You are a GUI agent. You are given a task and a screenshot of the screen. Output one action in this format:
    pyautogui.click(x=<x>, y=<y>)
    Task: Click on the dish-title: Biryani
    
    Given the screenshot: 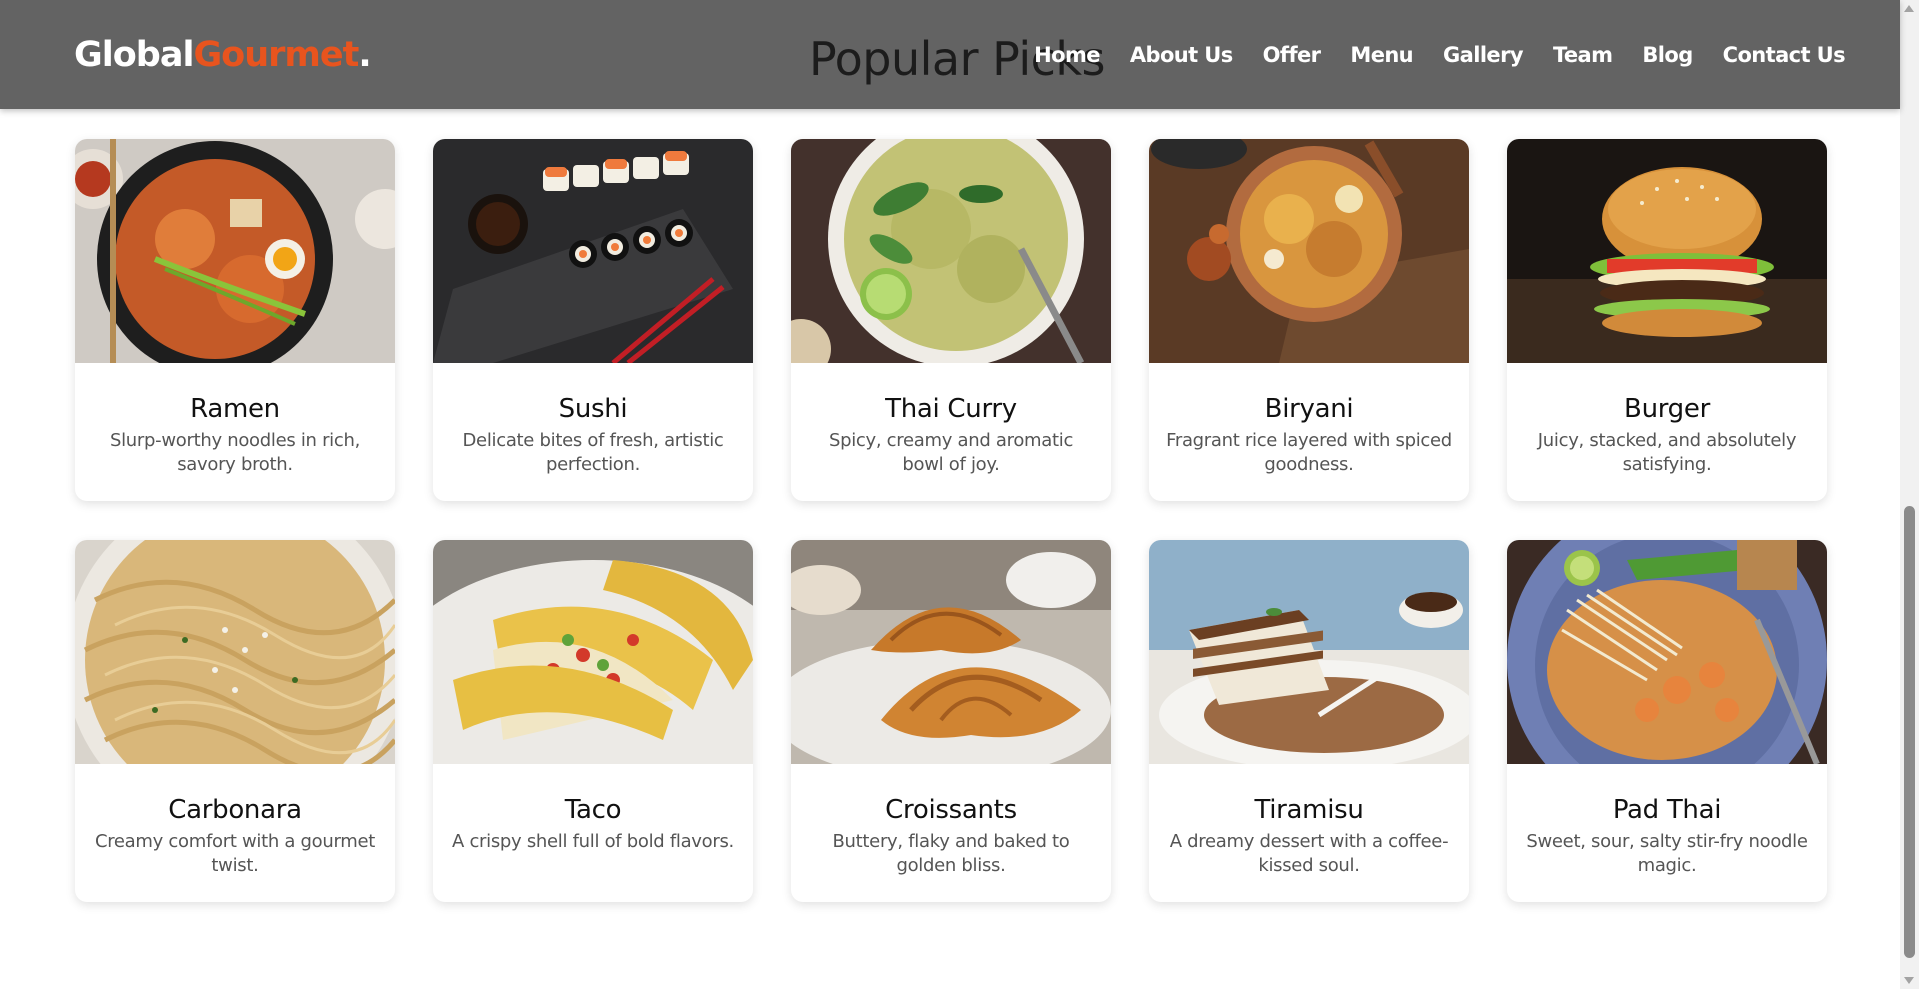 What is the action you would take?
    pyautogui.click(x=1309, y=409)
    